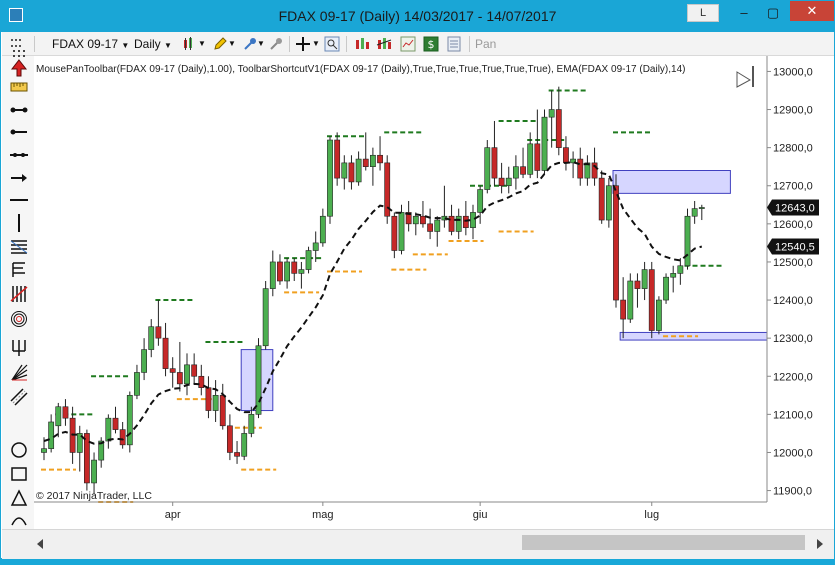  I want to click on data-series-icon, so click(362, 44).